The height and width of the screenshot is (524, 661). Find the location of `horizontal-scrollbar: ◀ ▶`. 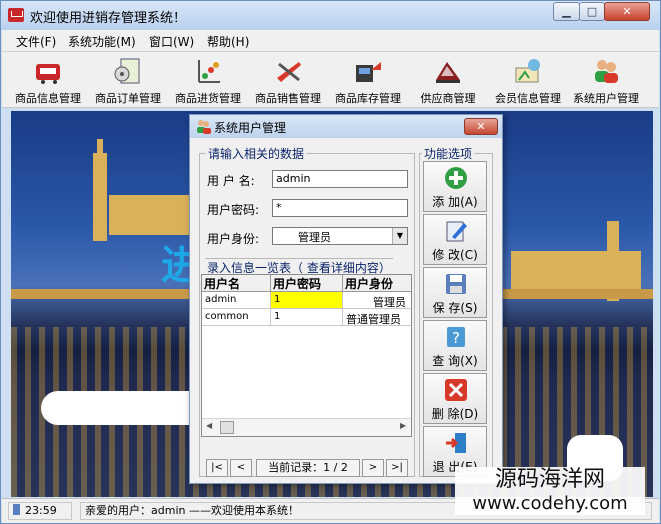

horizontal-scrollbar: ◀ ▶ is located at coordinates (306, 427).